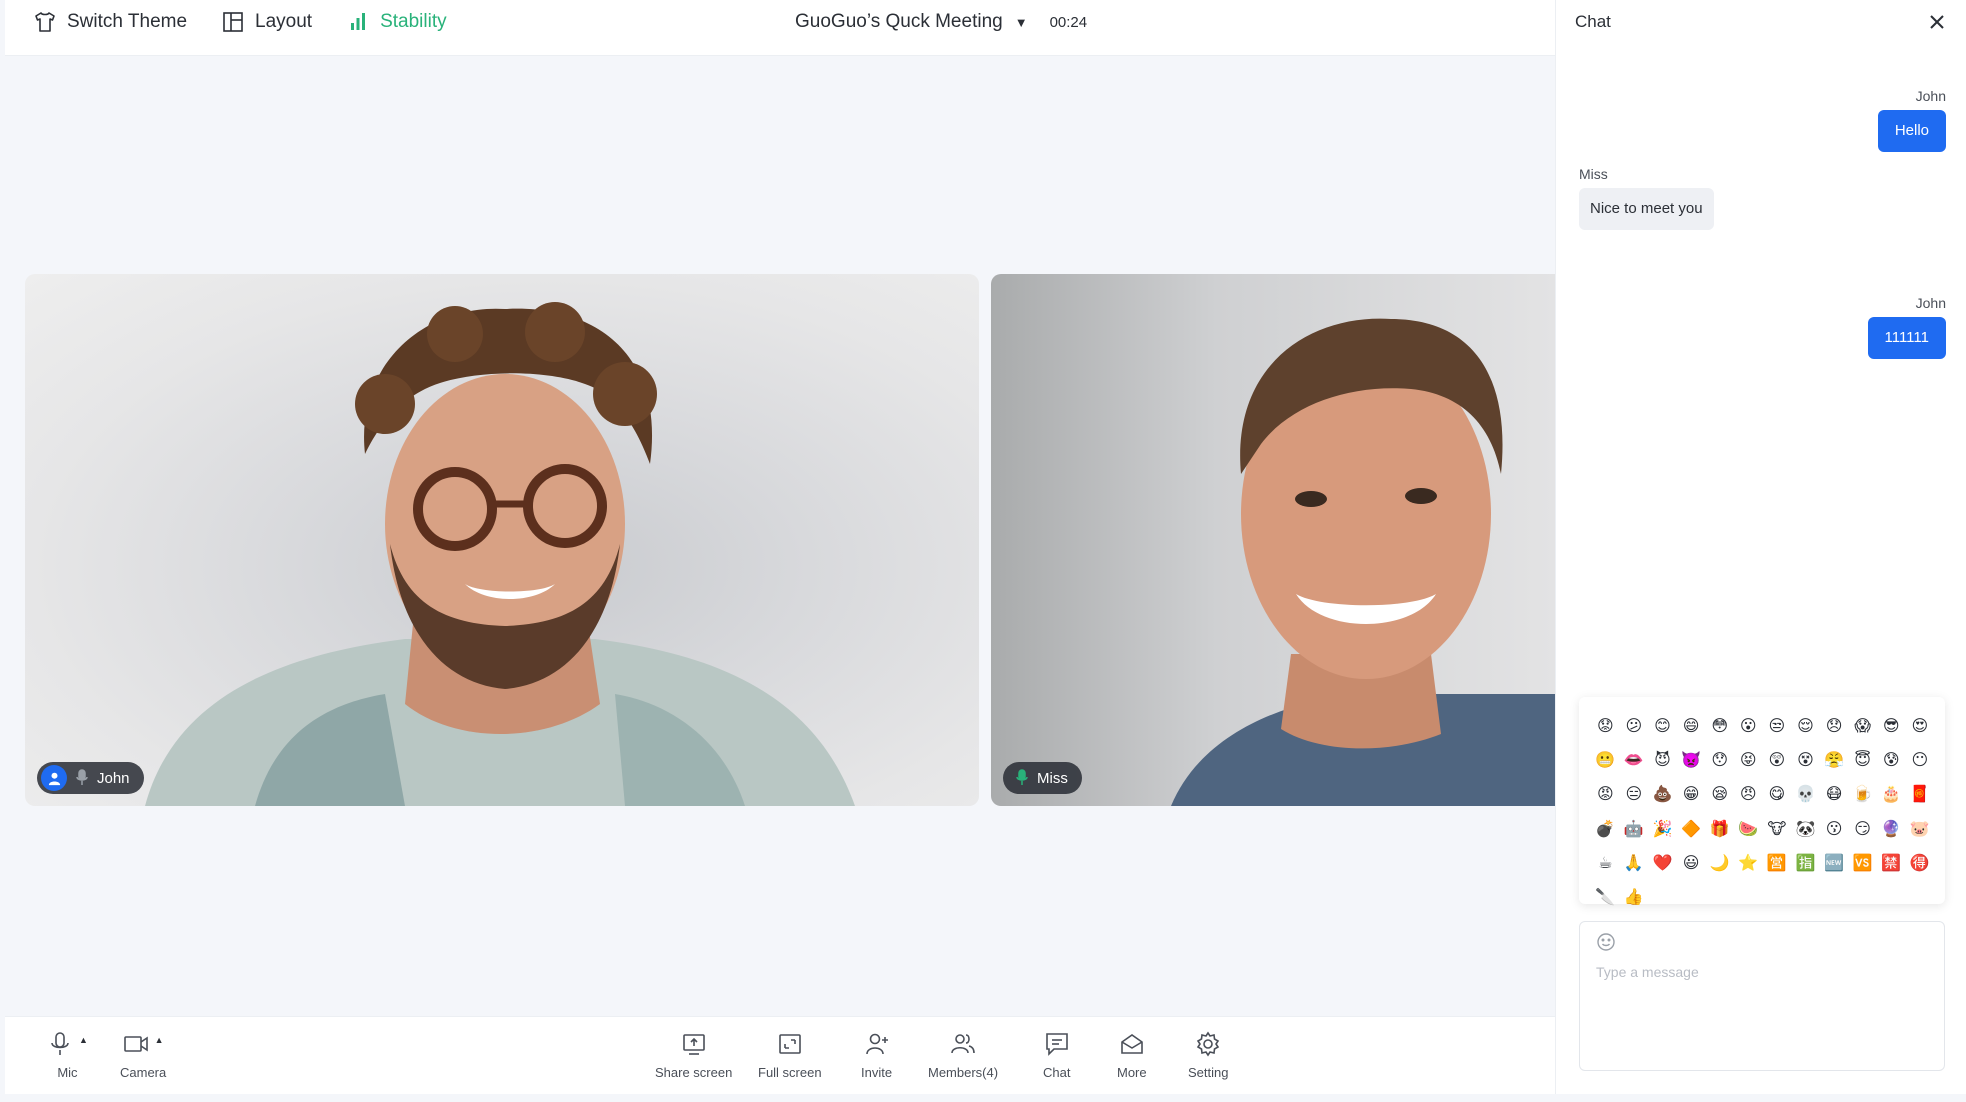  What do you see at coordinates (1777, 794) in the screenshot?
I see `emoji-item: 😋` at bounding box center [1777, 794].